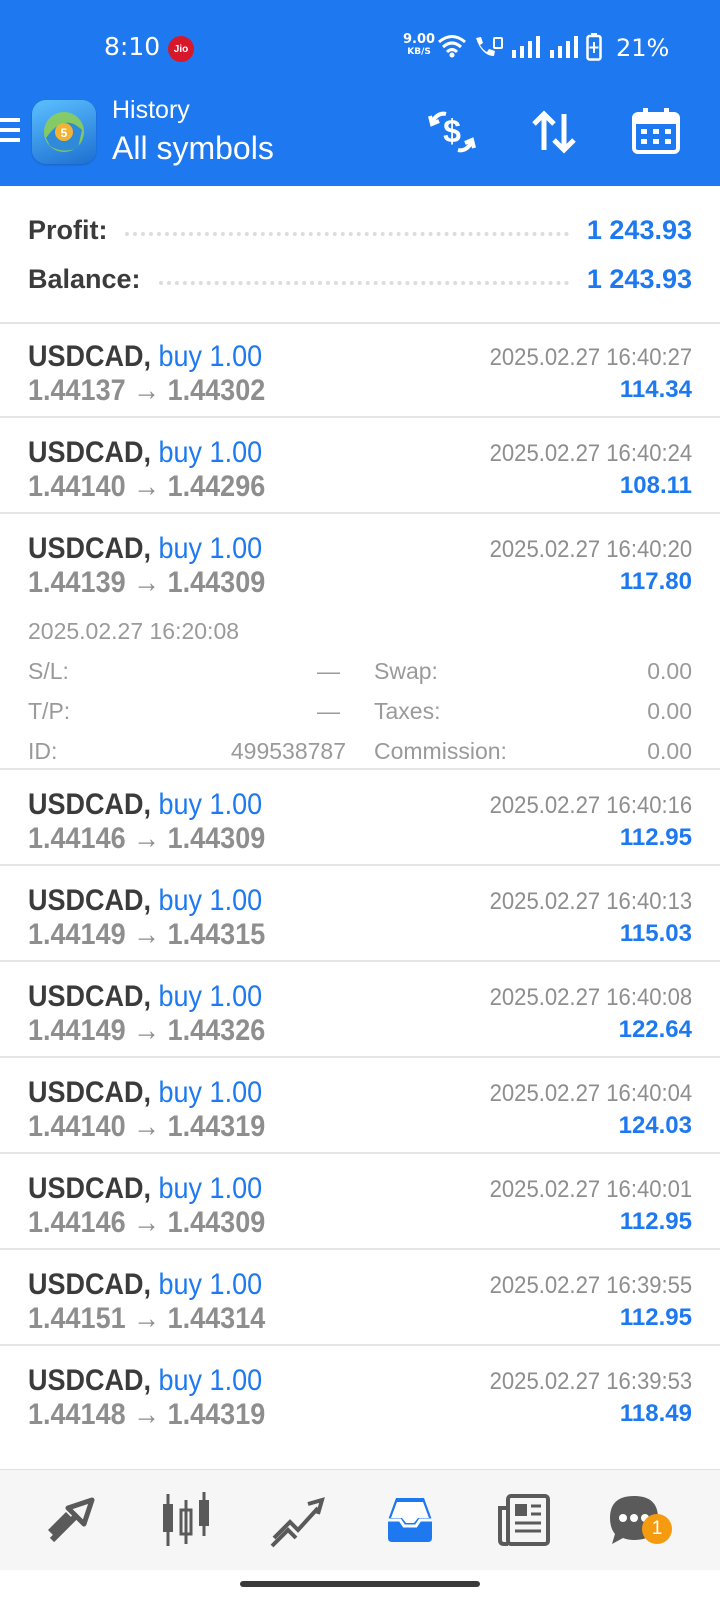  Describe the element at coordinates (72, 1520) in the screenshot. I see `quotes-icon` at that location.